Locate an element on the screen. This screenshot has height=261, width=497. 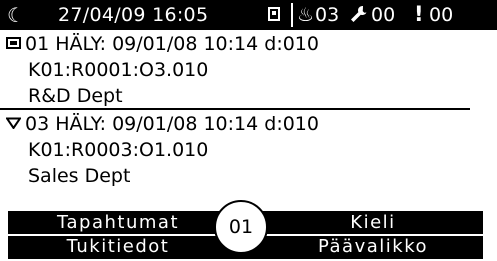
alarm-item-1-header: 01 HÄLY: 09/01/08 10:14 d:010 is located at coordinates (162, 44).